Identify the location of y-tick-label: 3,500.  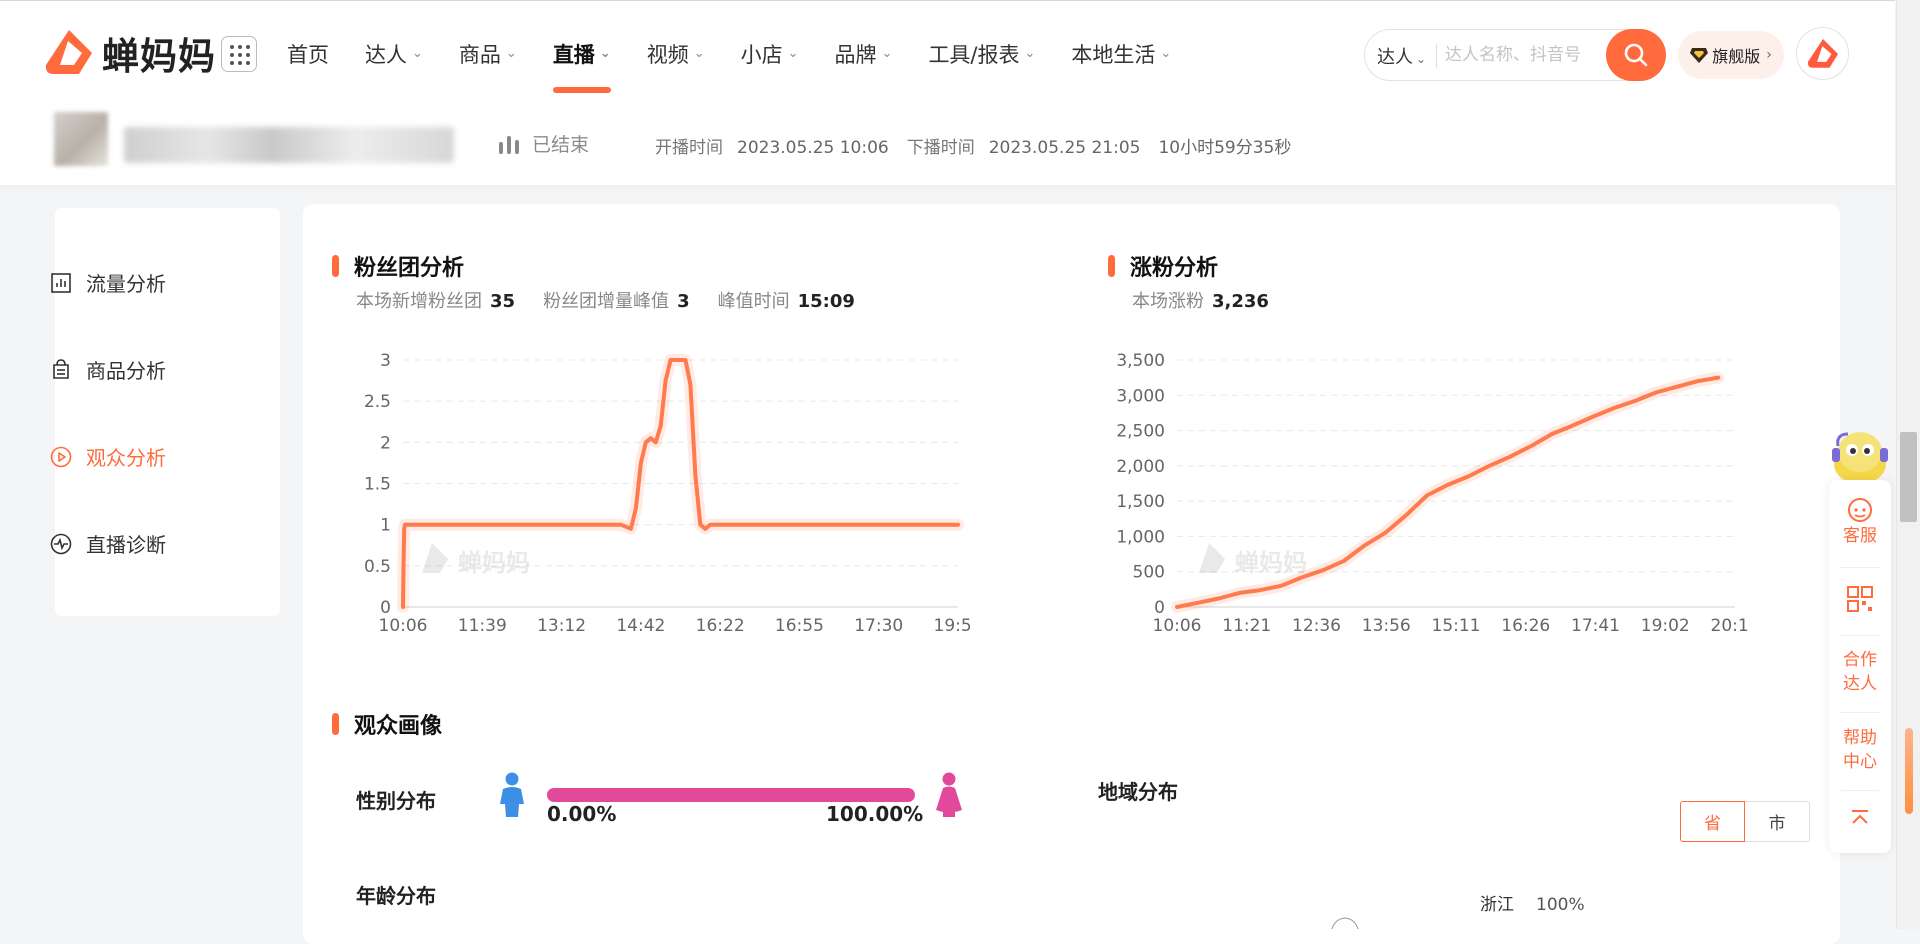
(1140, 361).